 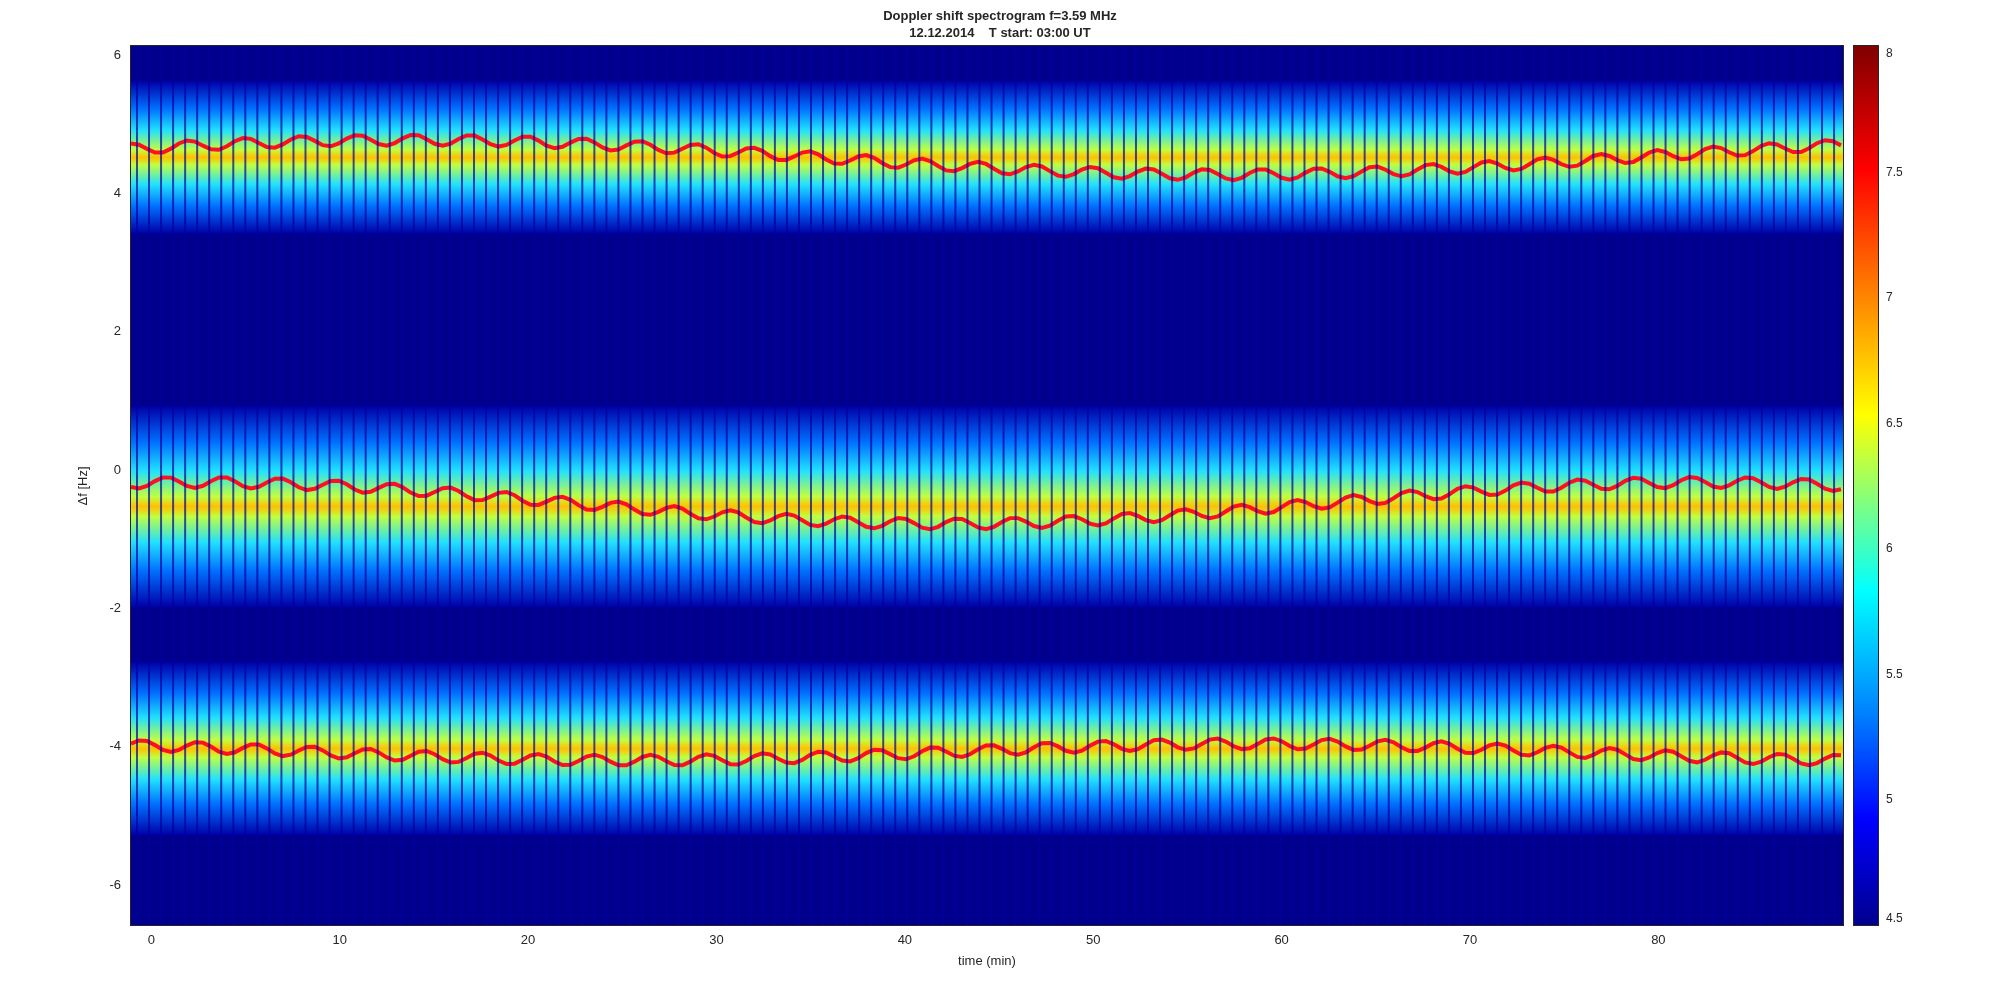 What do you see at coordinates (117, 54) in the screenshot?
I see `y-tick-label: 6` at bounding box center [117, 54].